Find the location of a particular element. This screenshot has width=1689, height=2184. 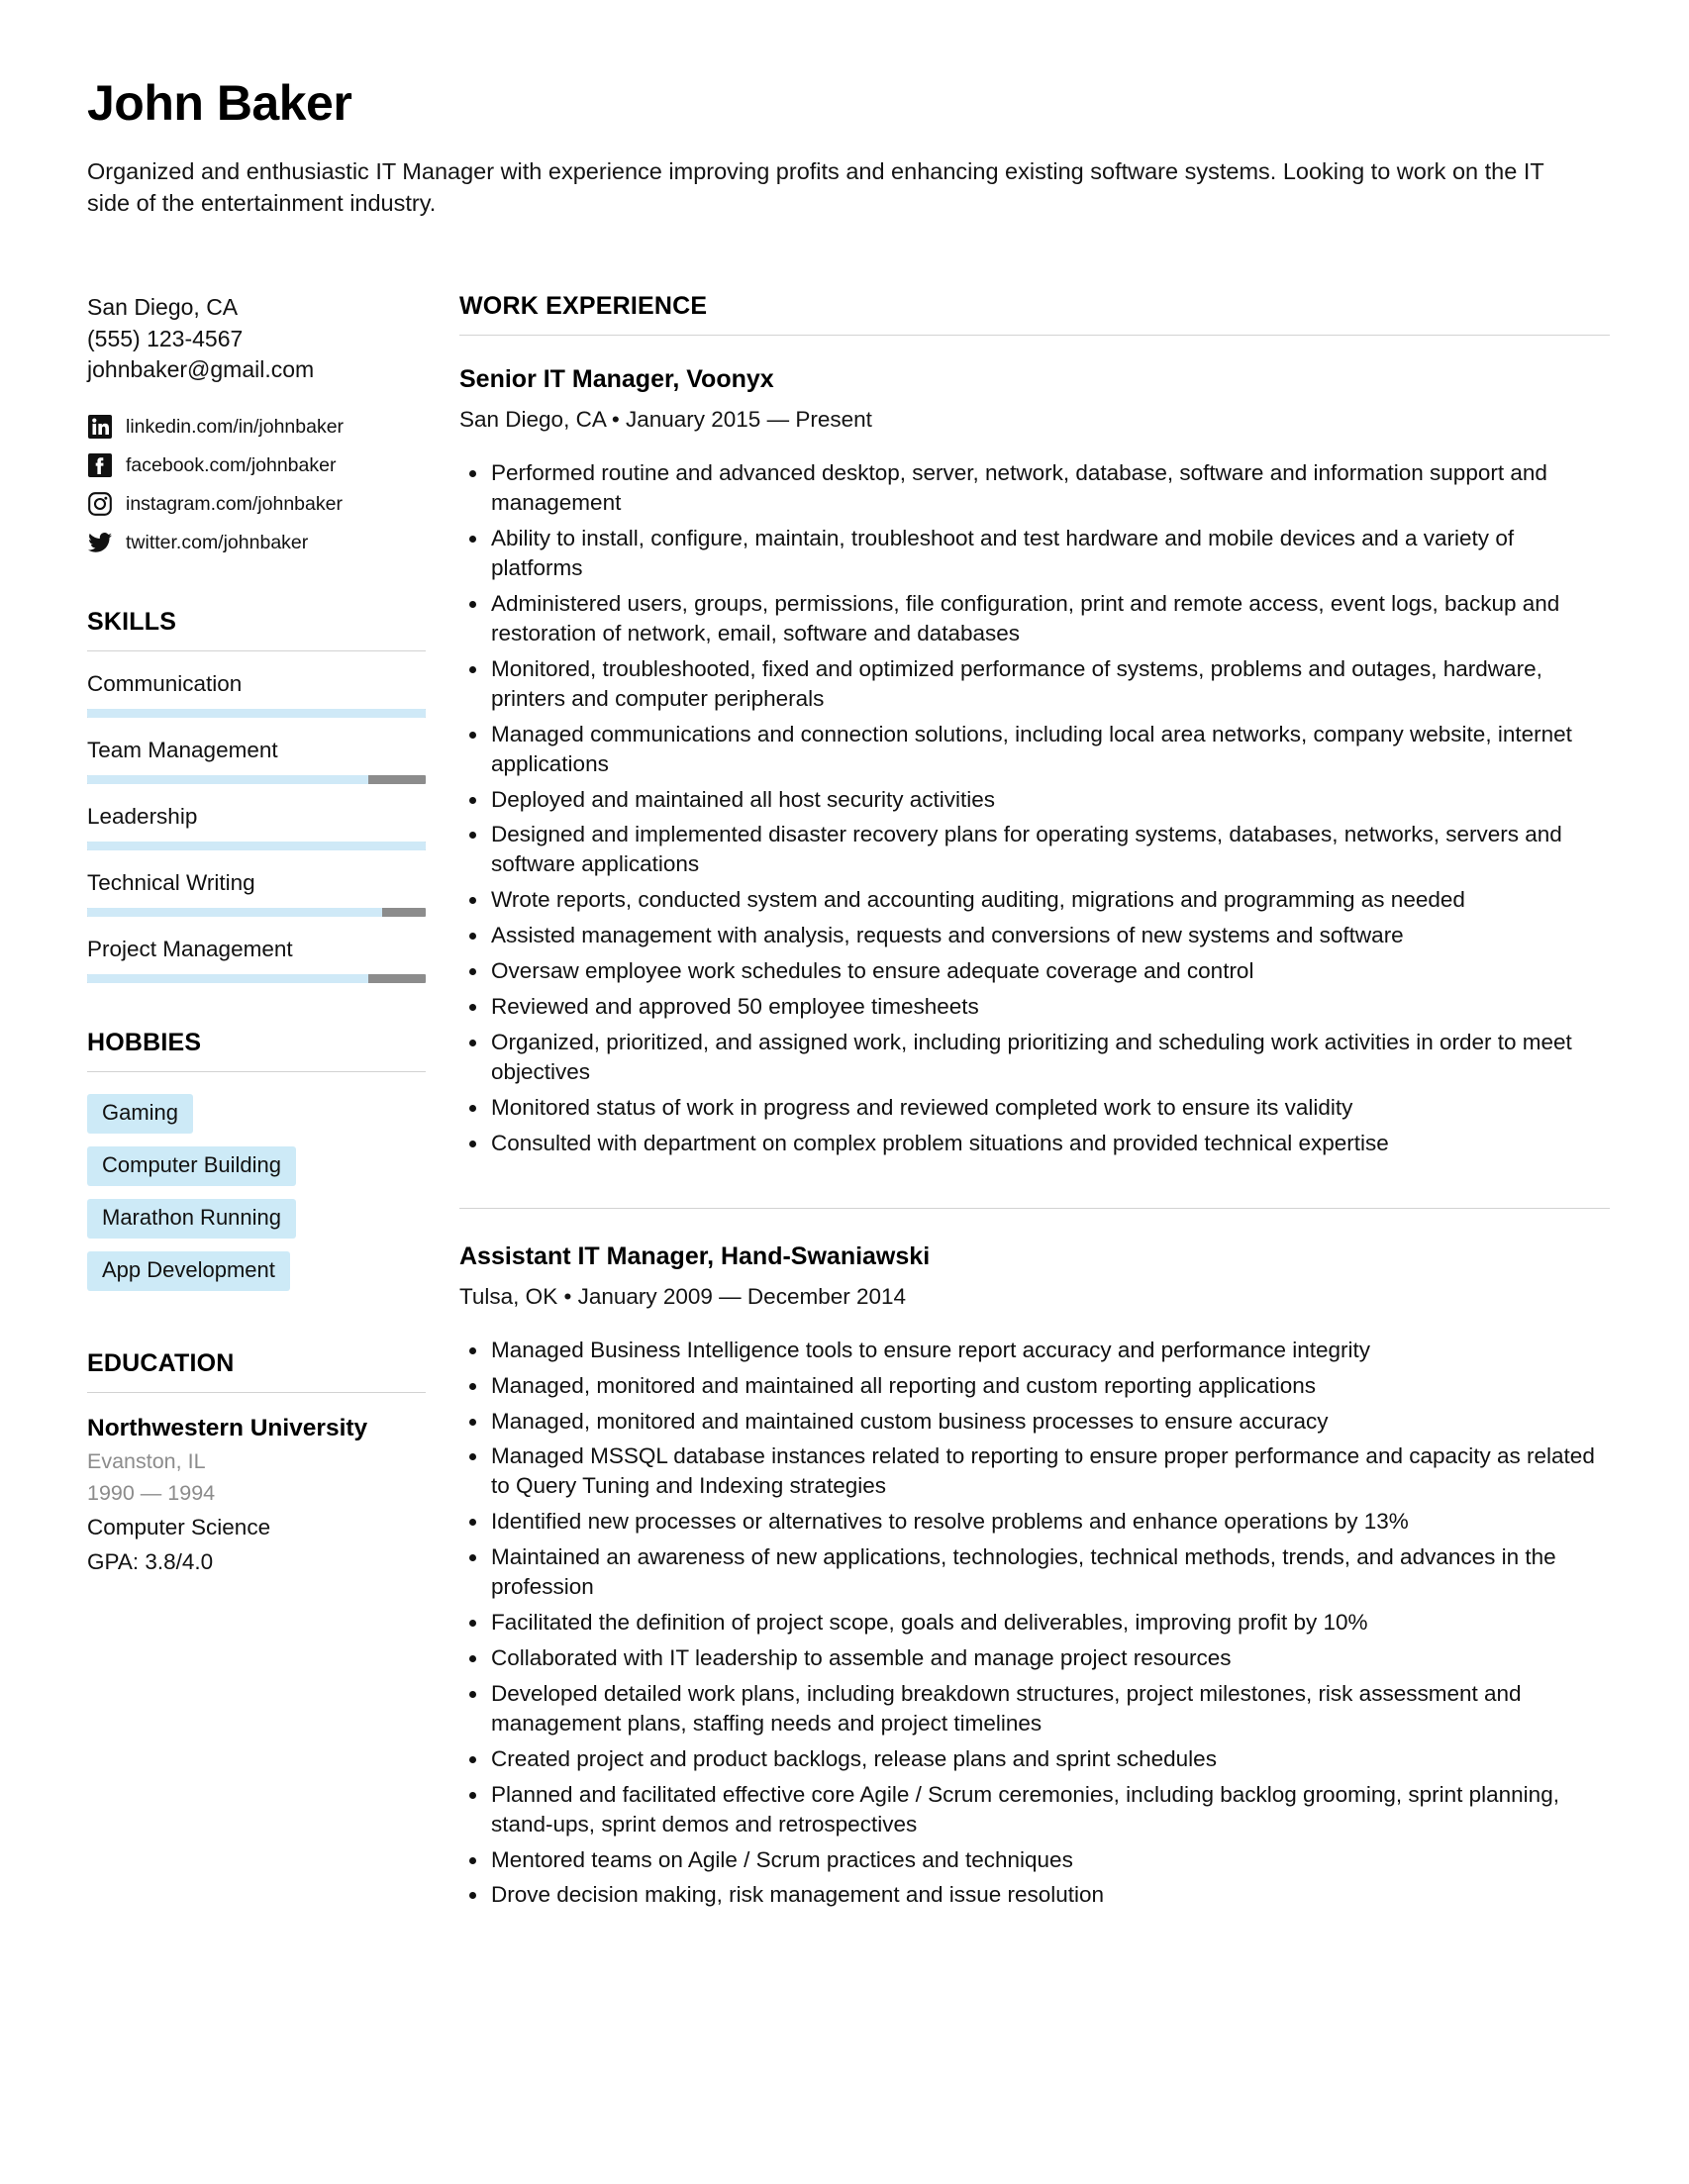

job-title: Assistant IT Manager, Hand-Swaniawski is located at coordinates (695, 1255).